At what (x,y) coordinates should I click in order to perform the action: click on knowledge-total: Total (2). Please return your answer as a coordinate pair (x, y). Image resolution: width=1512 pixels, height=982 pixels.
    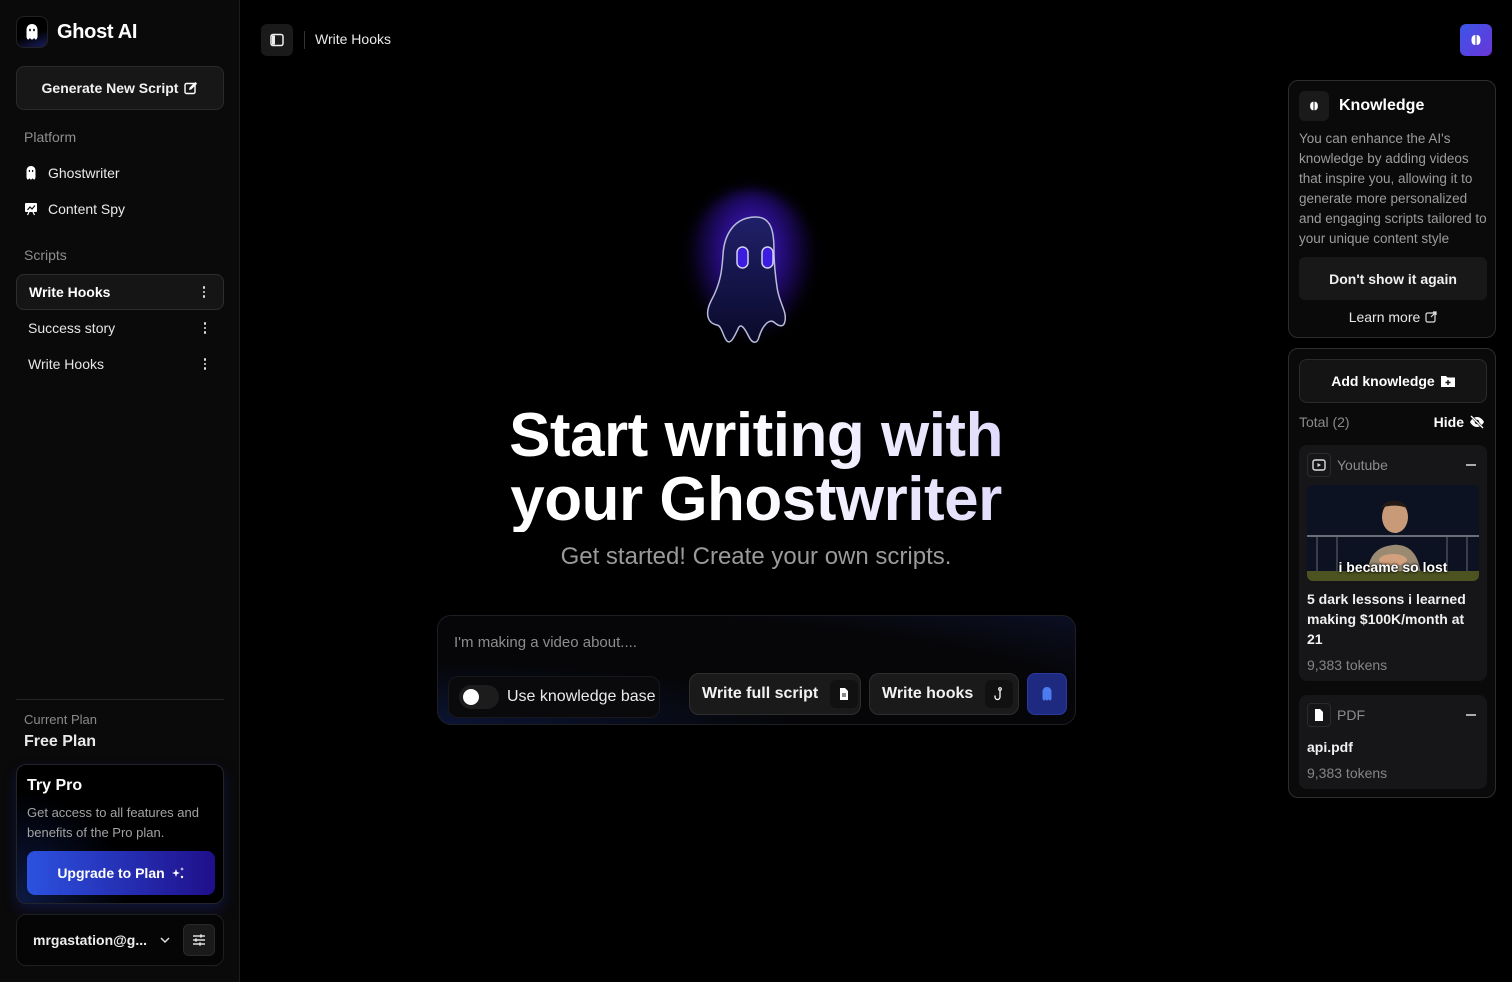
    Looking at the image, I should click on (1324, 422).